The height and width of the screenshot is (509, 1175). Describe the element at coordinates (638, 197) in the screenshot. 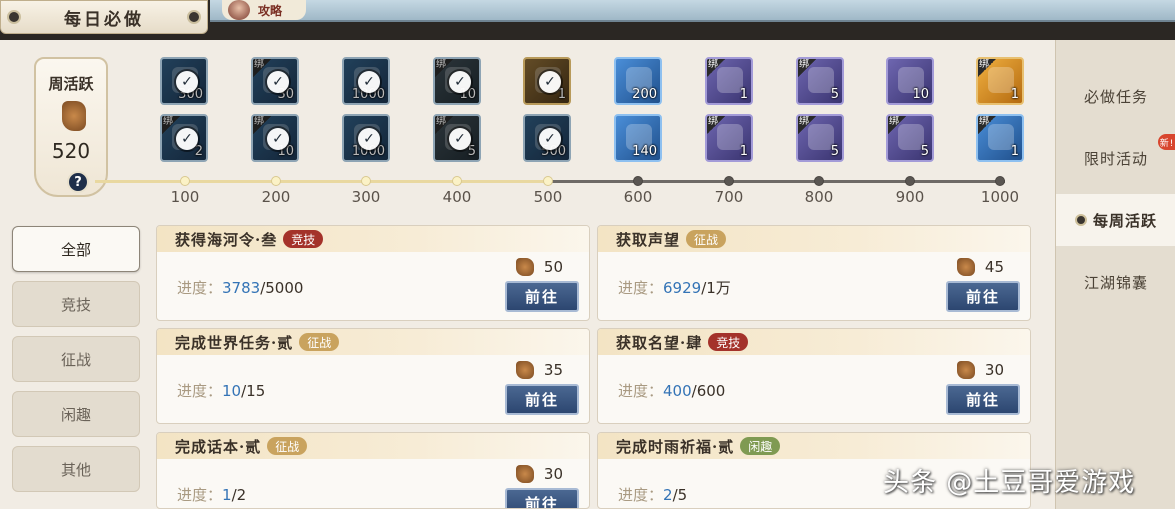

I see `milestone-label: 600` at that location.